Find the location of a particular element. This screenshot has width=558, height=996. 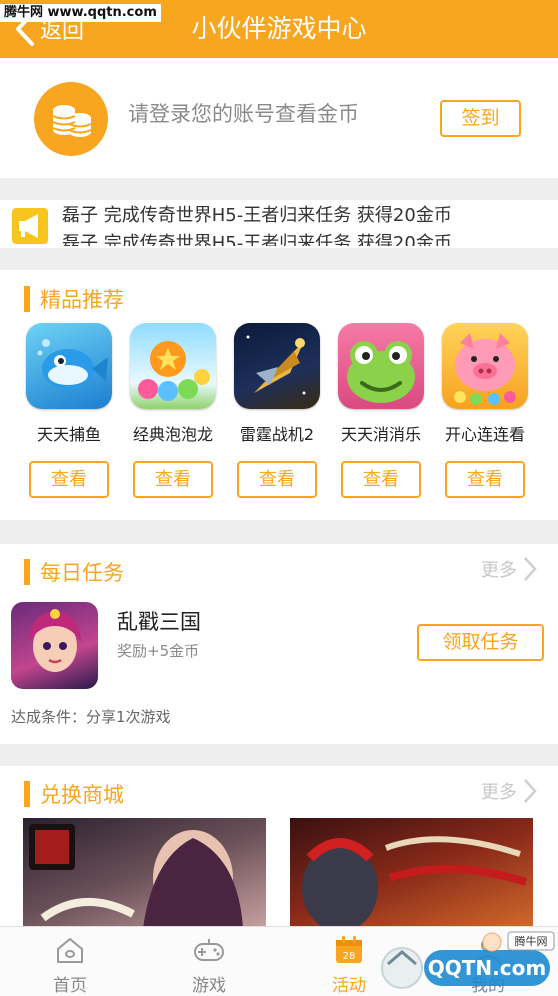

coins-icon is located at coordinates (71, 119).